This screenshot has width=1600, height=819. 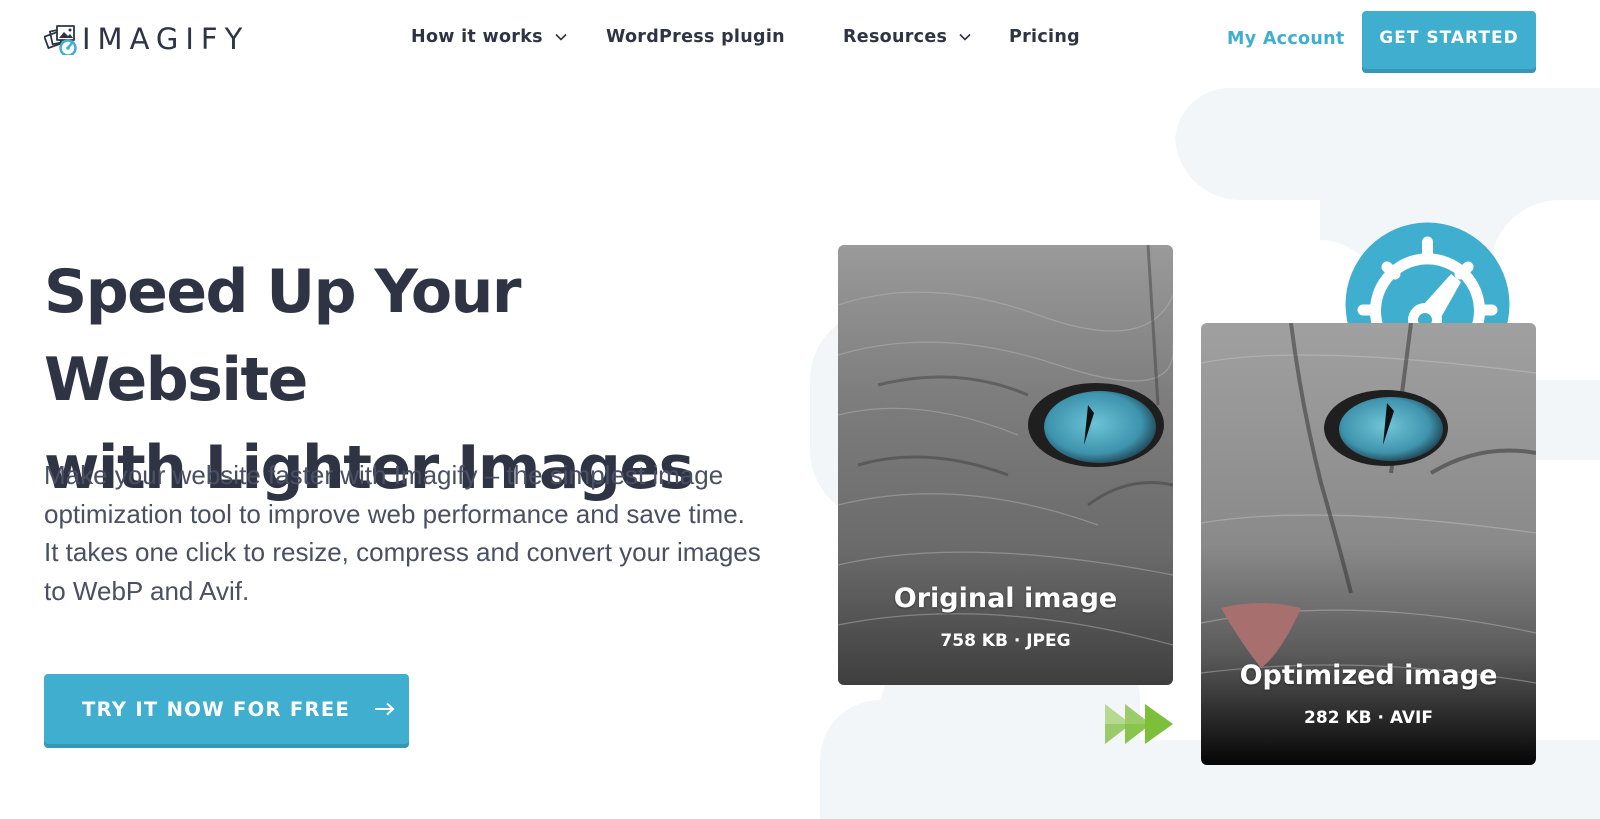 I want to click on cat-photo-original, so click(x=1005, y=465).